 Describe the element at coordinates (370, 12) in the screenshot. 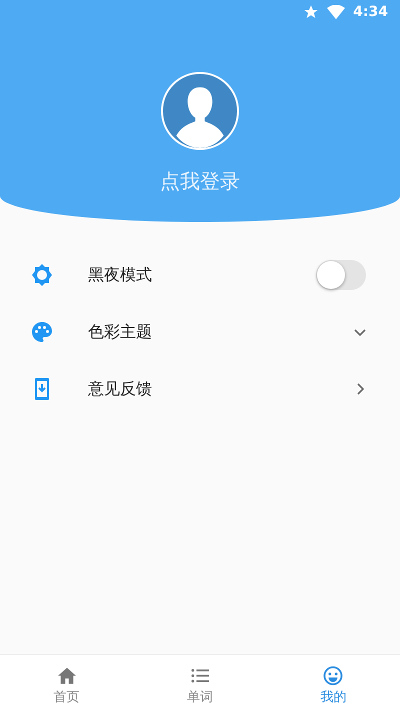

I see `clock-time: 4:34` at that location.